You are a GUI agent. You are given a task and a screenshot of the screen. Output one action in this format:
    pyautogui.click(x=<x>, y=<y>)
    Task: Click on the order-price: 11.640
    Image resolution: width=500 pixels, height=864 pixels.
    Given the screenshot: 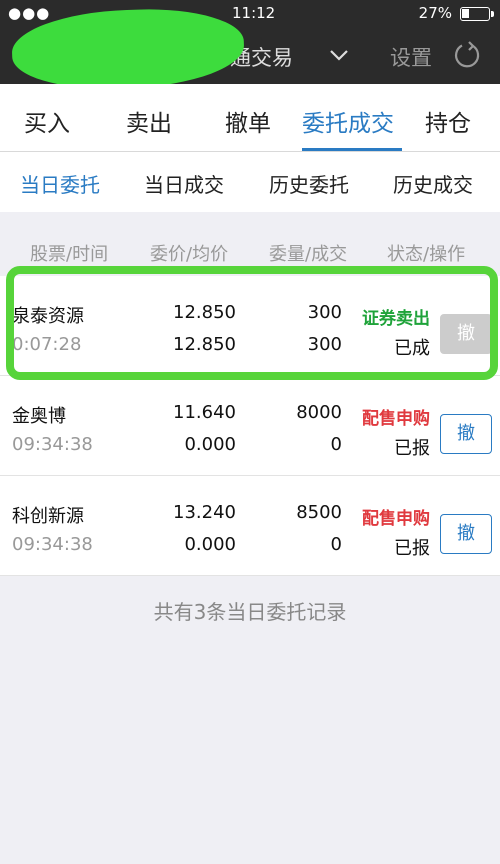 What is the action you would take?
    pyautogui.click(x=204, y=412)
    